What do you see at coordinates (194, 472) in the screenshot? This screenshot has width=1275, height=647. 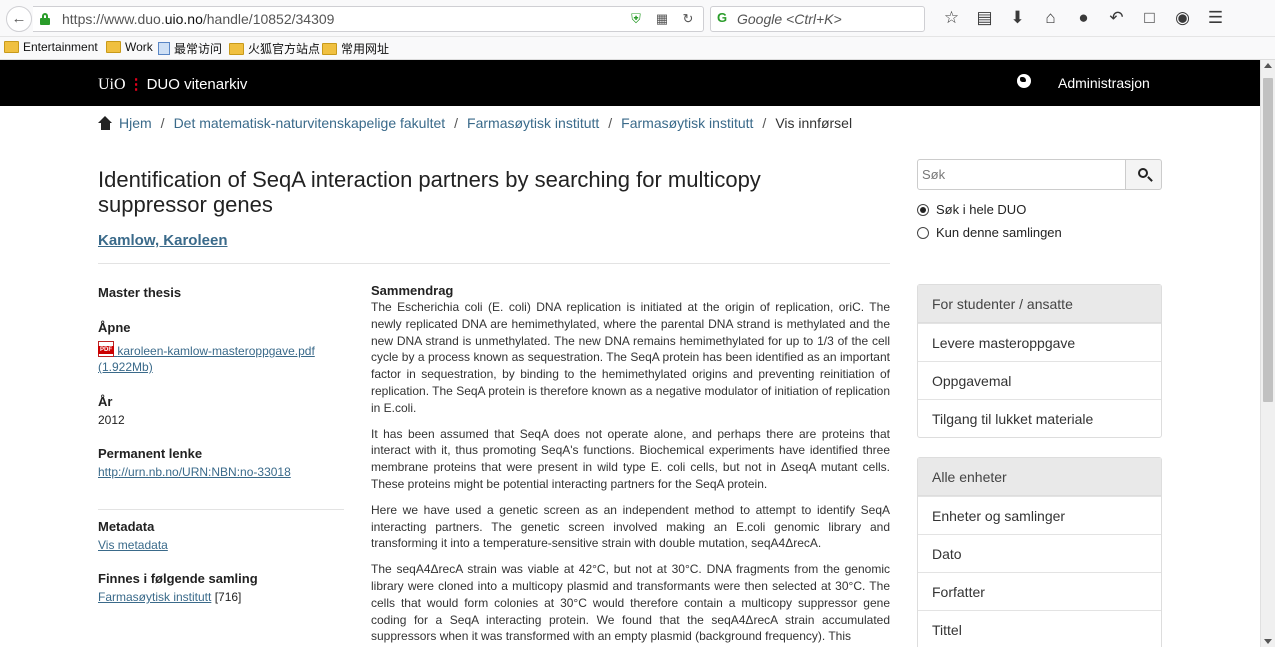 I see `permalink-link: http://urn.nb.no/URN:NBN:no-33018` at bounding box center [194, 472].